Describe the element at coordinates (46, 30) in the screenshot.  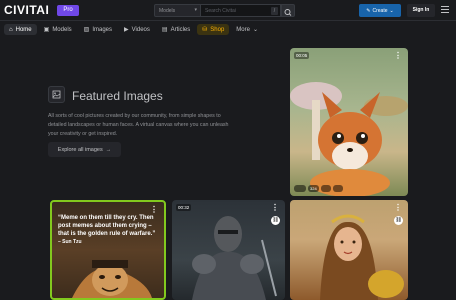
I see `box-icon: ▣` at that location.